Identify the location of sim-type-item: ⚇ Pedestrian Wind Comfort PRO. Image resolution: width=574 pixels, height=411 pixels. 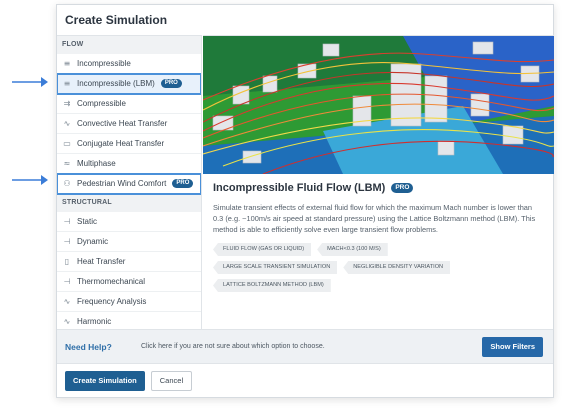
(129, 184).